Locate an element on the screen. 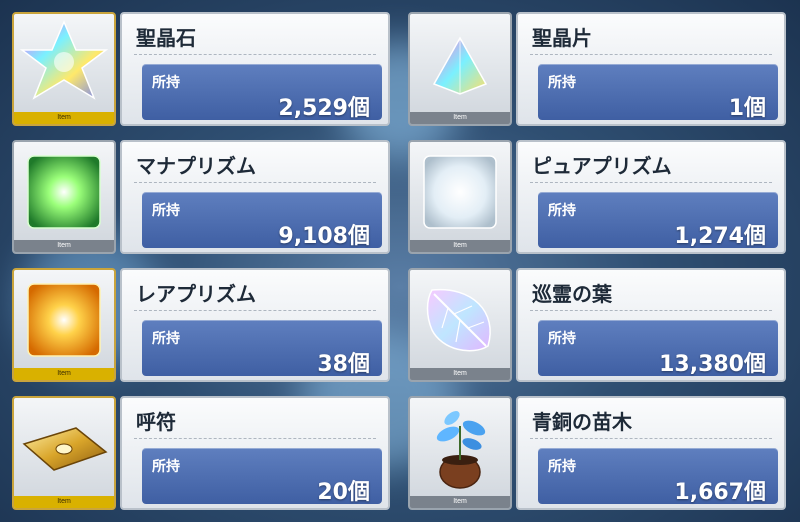 The height and width of the screenshot is (522, 800). item-info-panel: マナプリズム 所持 9,108個 is located at coordinates (255, 197).